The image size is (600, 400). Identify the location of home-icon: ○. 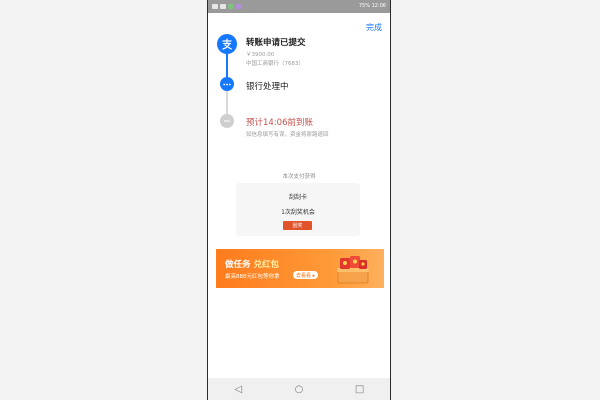
(299, 389).